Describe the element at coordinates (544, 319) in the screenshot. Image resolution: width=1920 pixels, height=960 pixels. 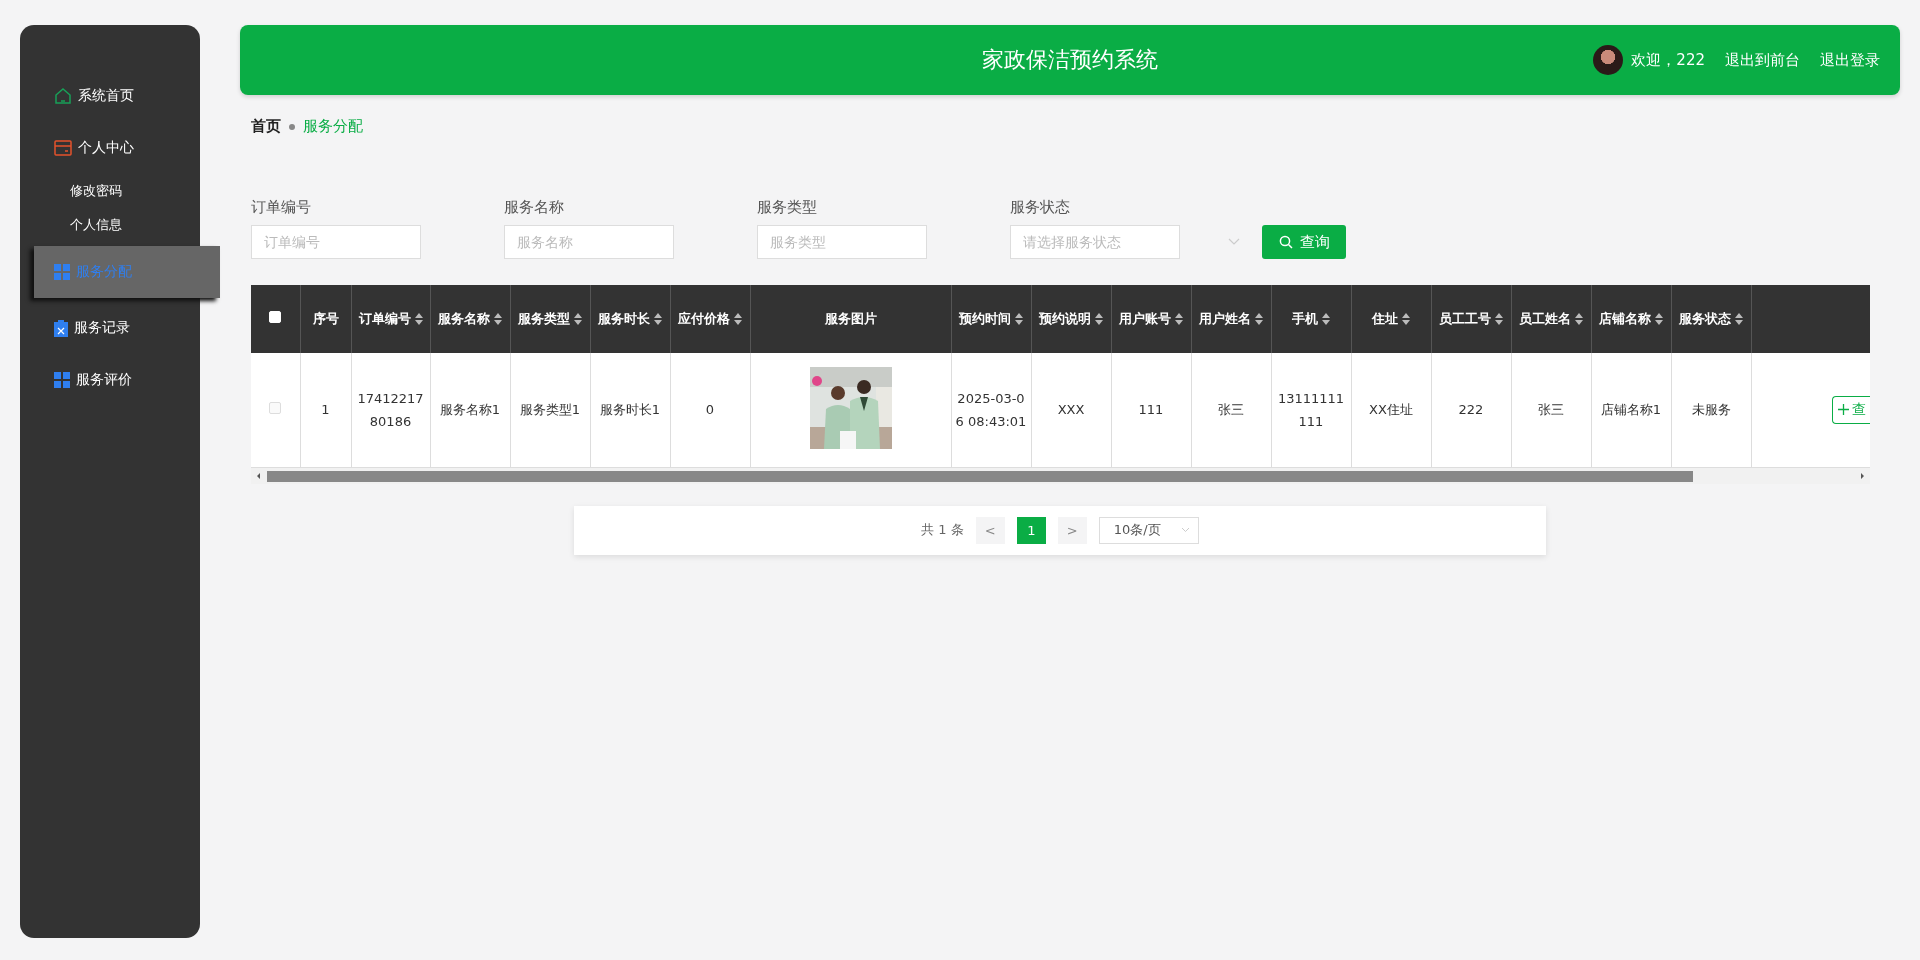
I see `column-header: 服务类型` at that location.